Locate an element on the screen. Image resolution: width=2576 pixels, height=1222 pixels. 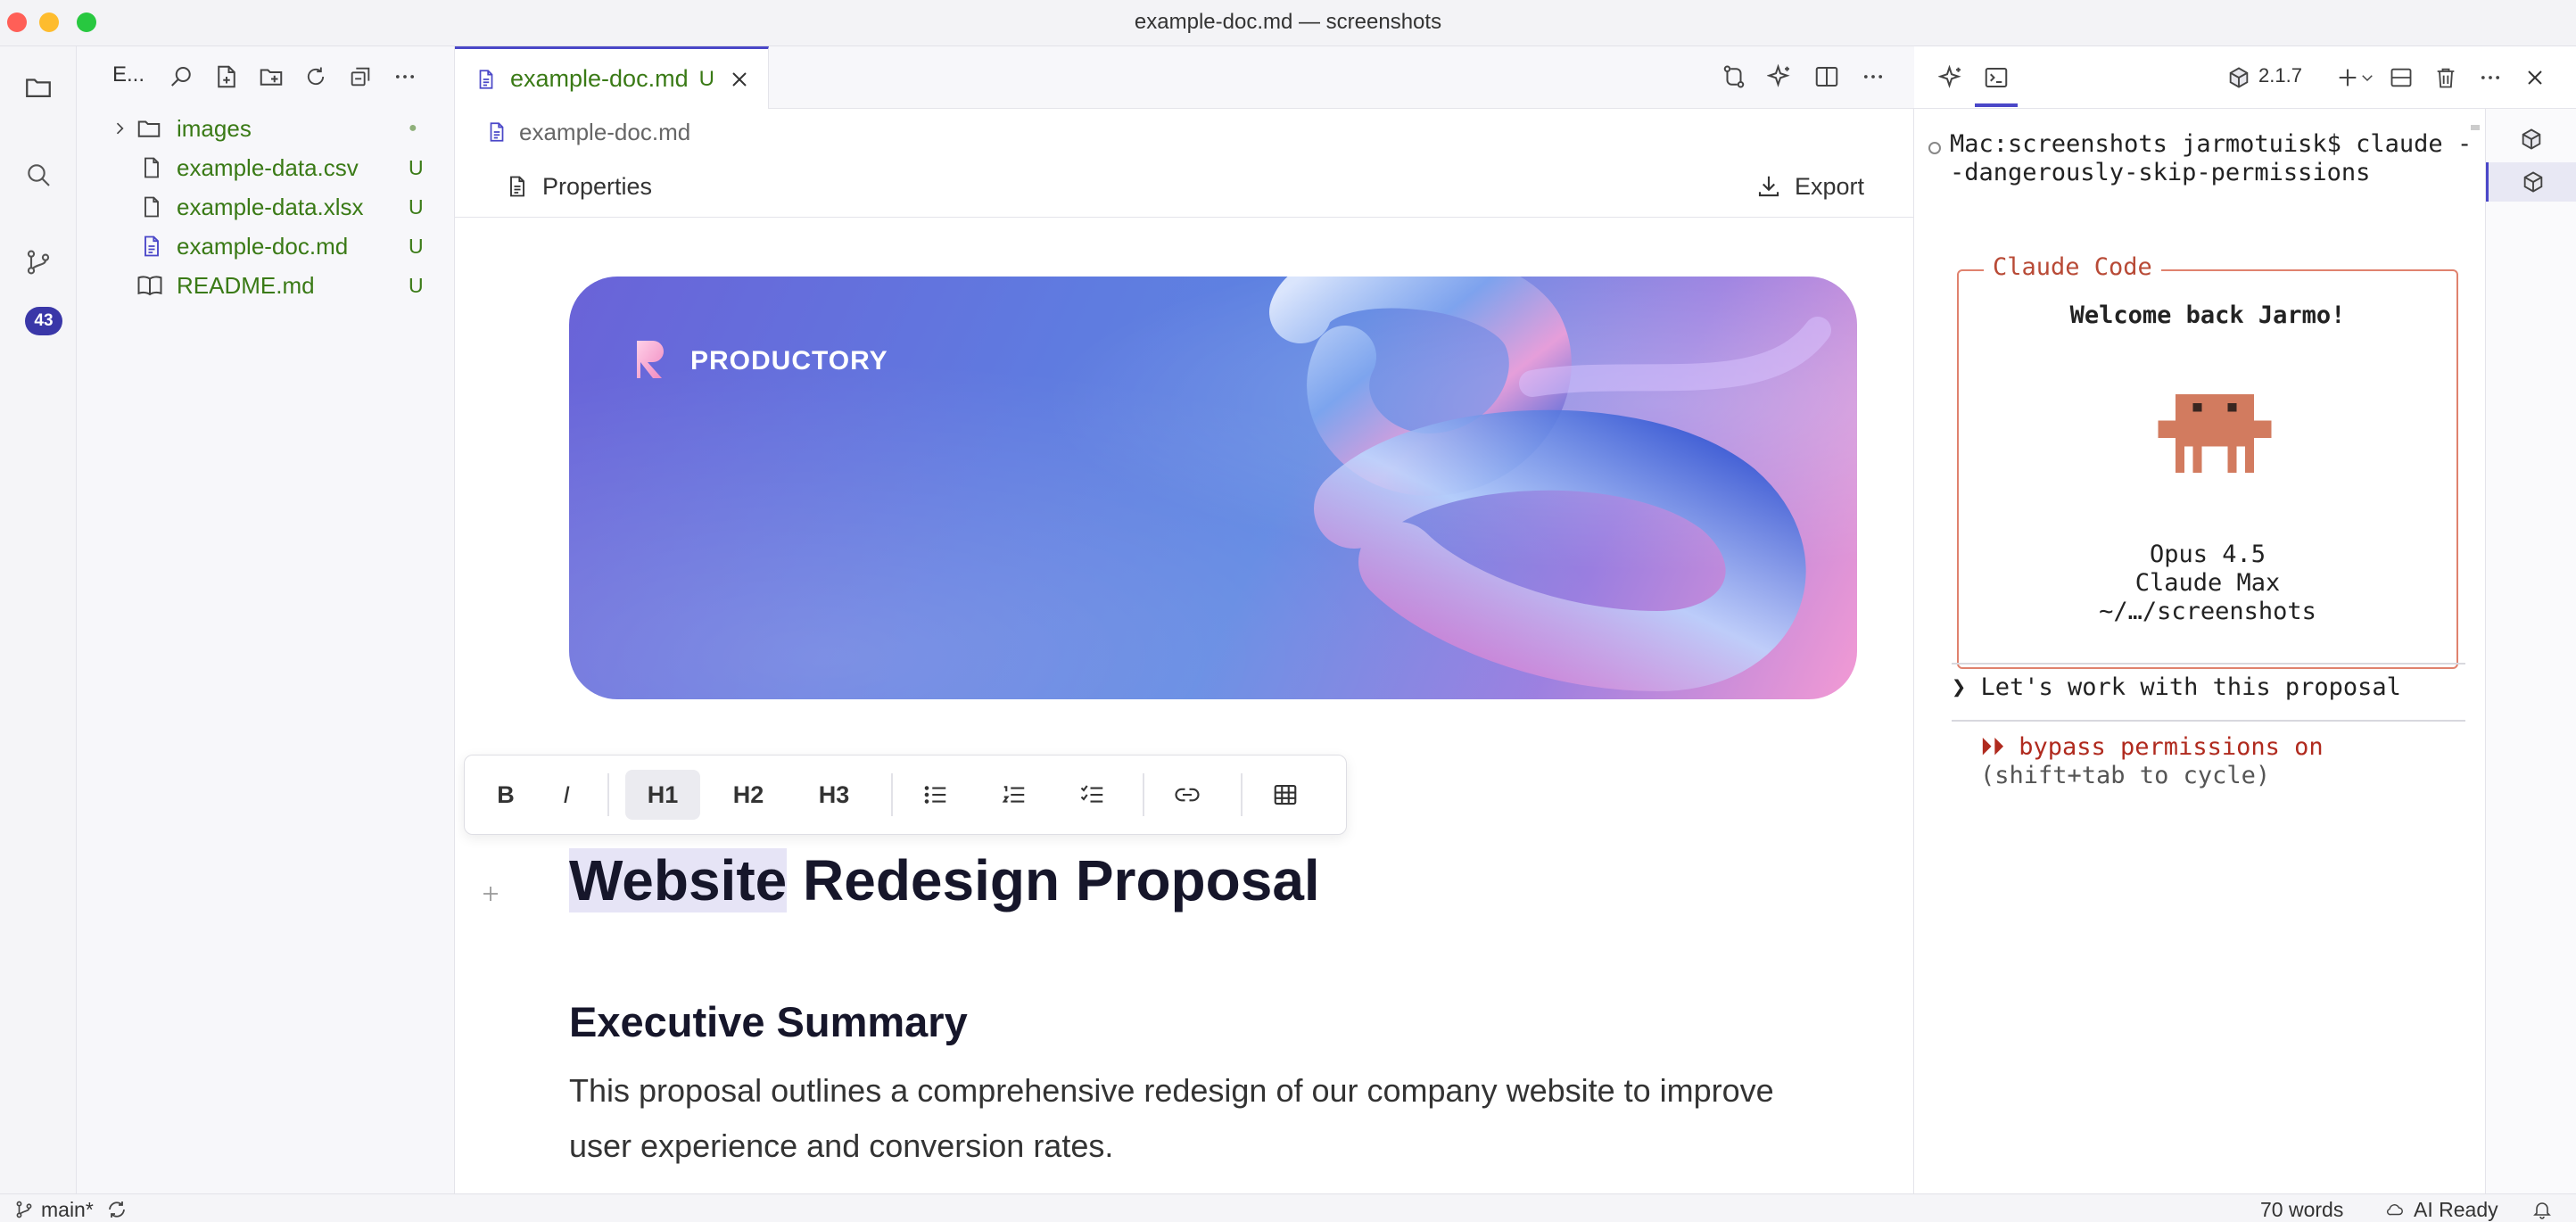
chevron-right-icon is located at coordinates (120, 128).